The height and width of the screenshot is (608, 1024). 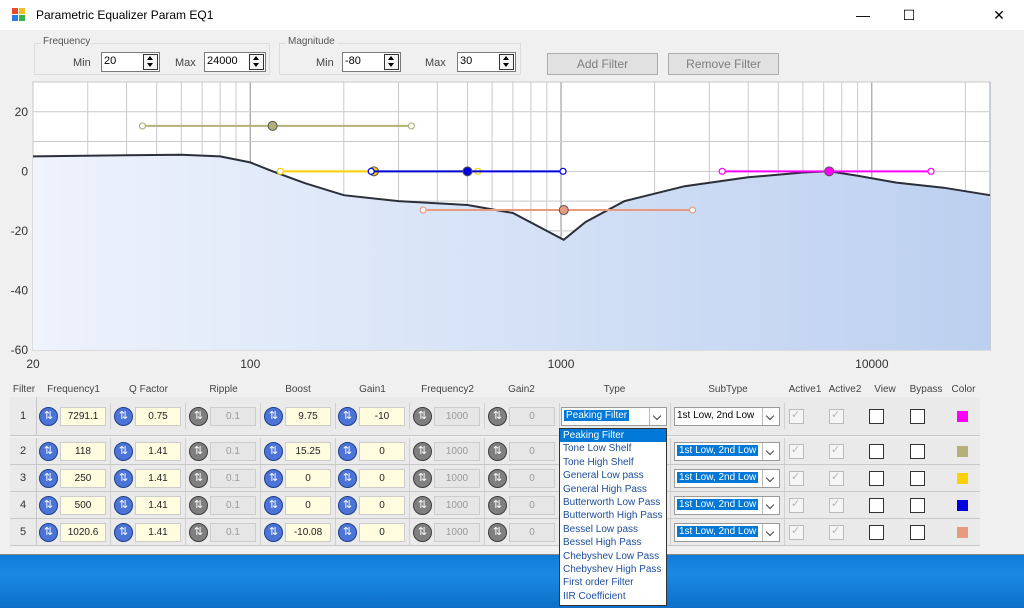 What do you see at coordinates (613, 489) in the screenshot?
I see `type-option: General High Pass` at bounding box center [613, 489].